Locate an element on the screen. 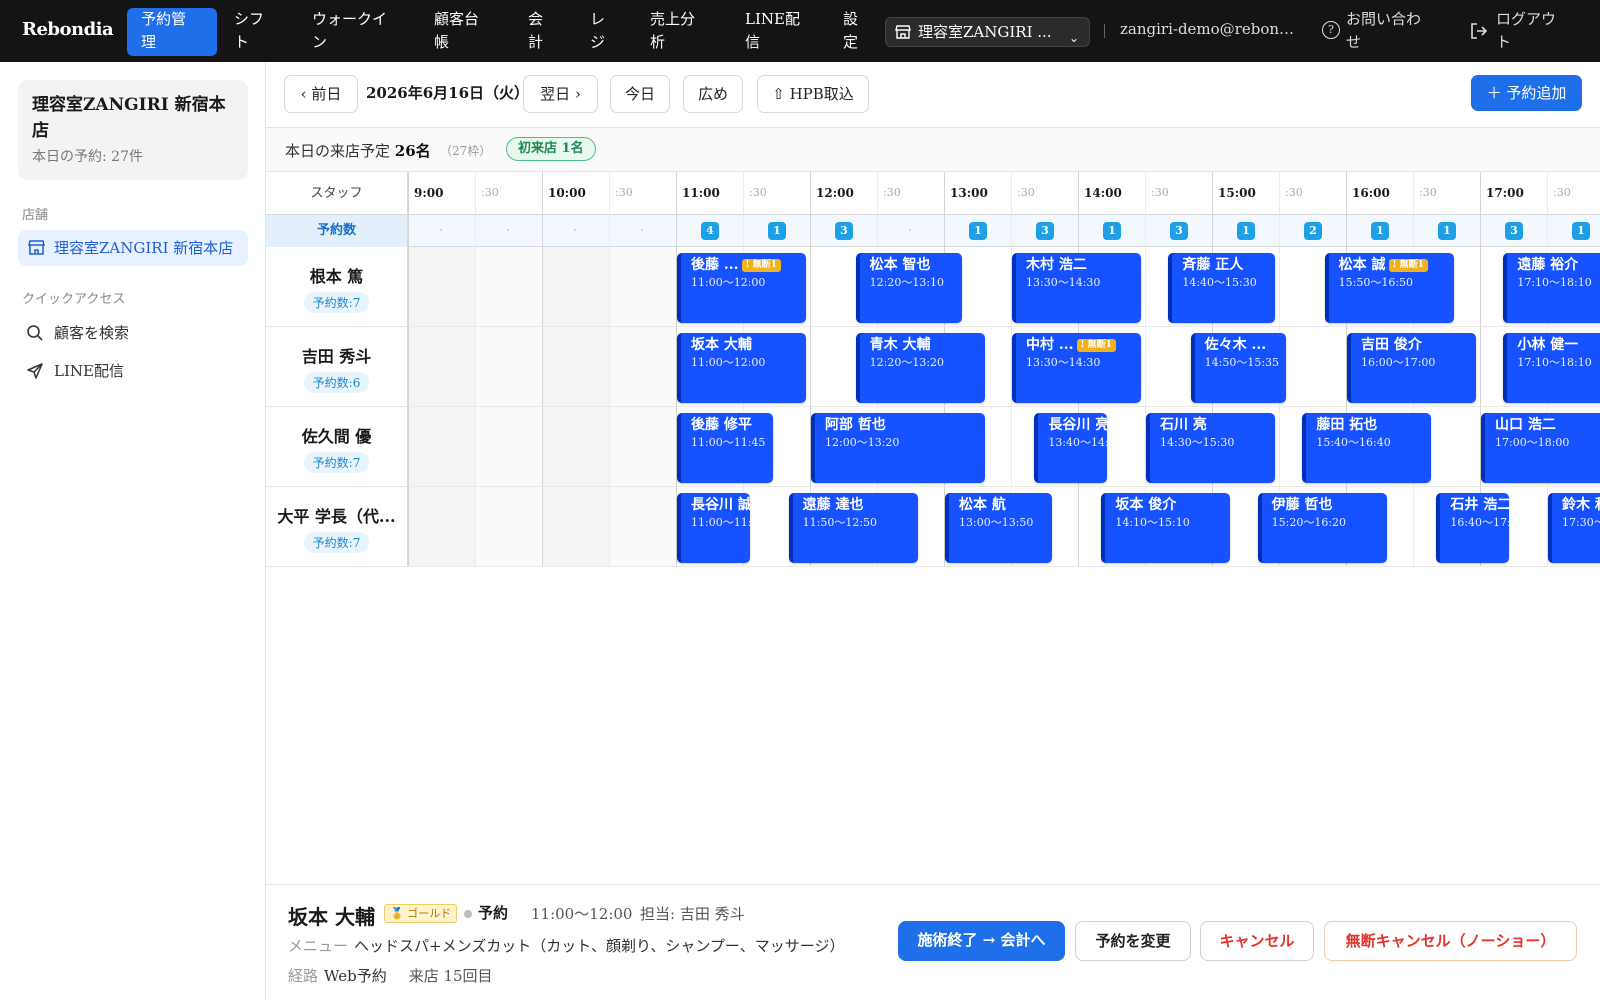  appointment-customer: 山口 浩二 is located at coordinates (1547, 425).